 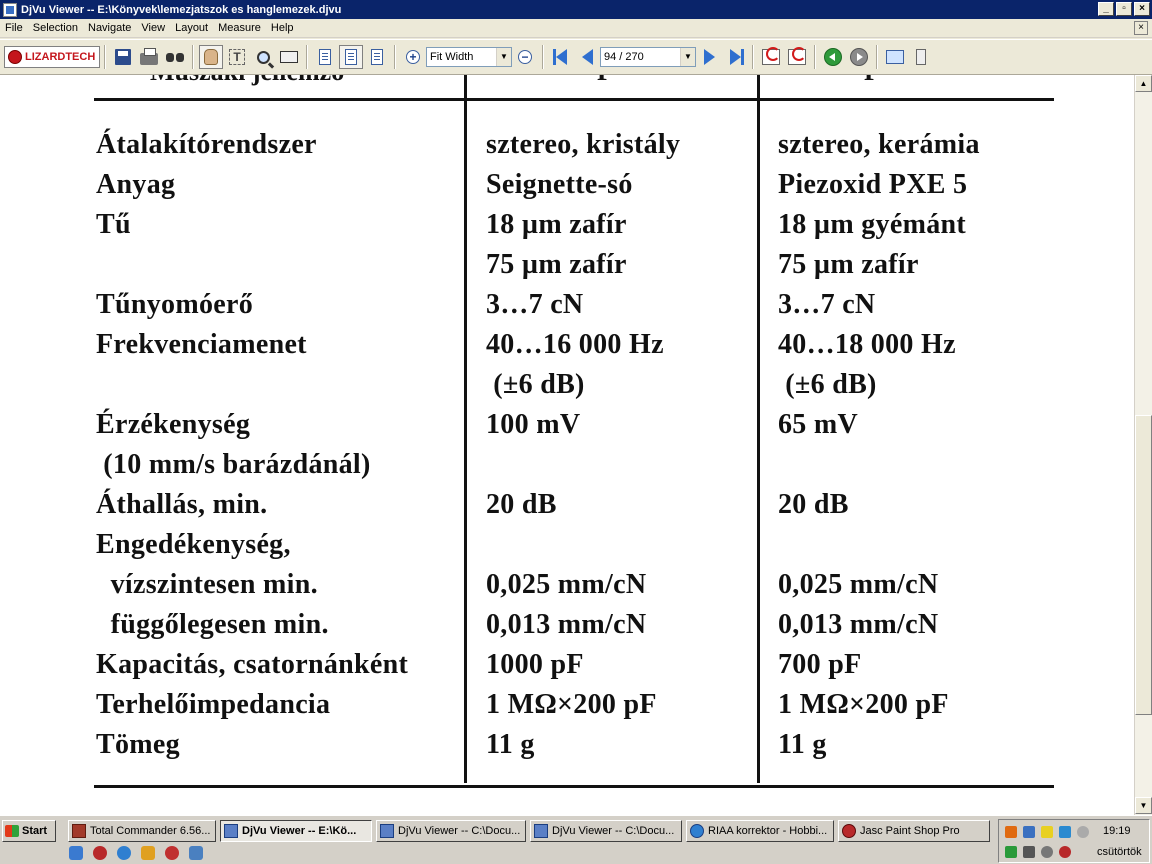 What do you see at coordinates (237, 57) in the screenshot?
I see `text-select-tool-button: T` at bounding box center [237, 57].